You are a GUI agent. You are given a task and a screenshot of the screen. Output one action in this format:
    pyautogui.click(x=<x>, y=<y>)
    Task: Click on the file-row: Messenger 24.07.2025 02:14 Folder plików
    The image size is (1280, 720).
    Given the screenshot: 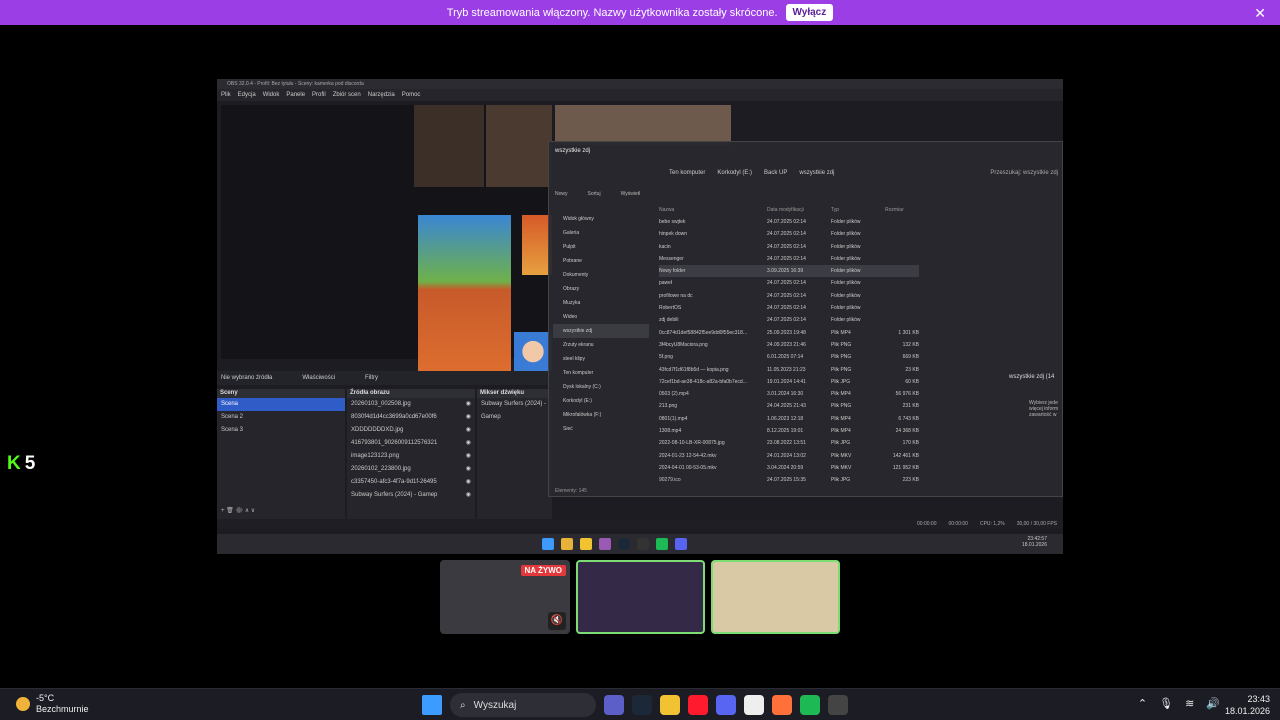 What is the action you would take?
    pyautogui.click(x=789, y=259)
    